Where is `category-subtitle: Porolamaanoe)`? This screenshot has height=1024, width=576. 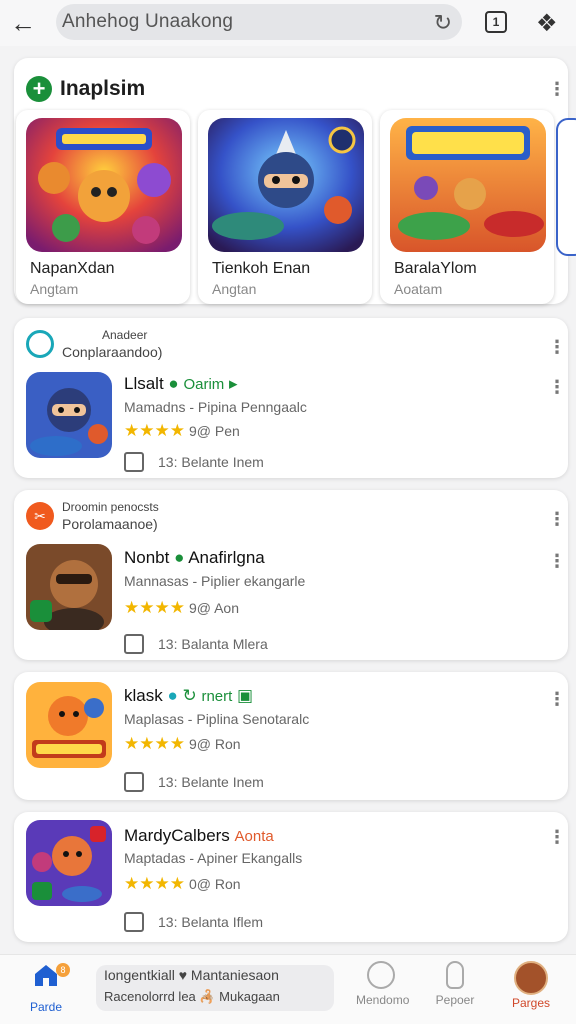 category-subtitle: Porolamaanoe) is located at coordinates (110, 524).